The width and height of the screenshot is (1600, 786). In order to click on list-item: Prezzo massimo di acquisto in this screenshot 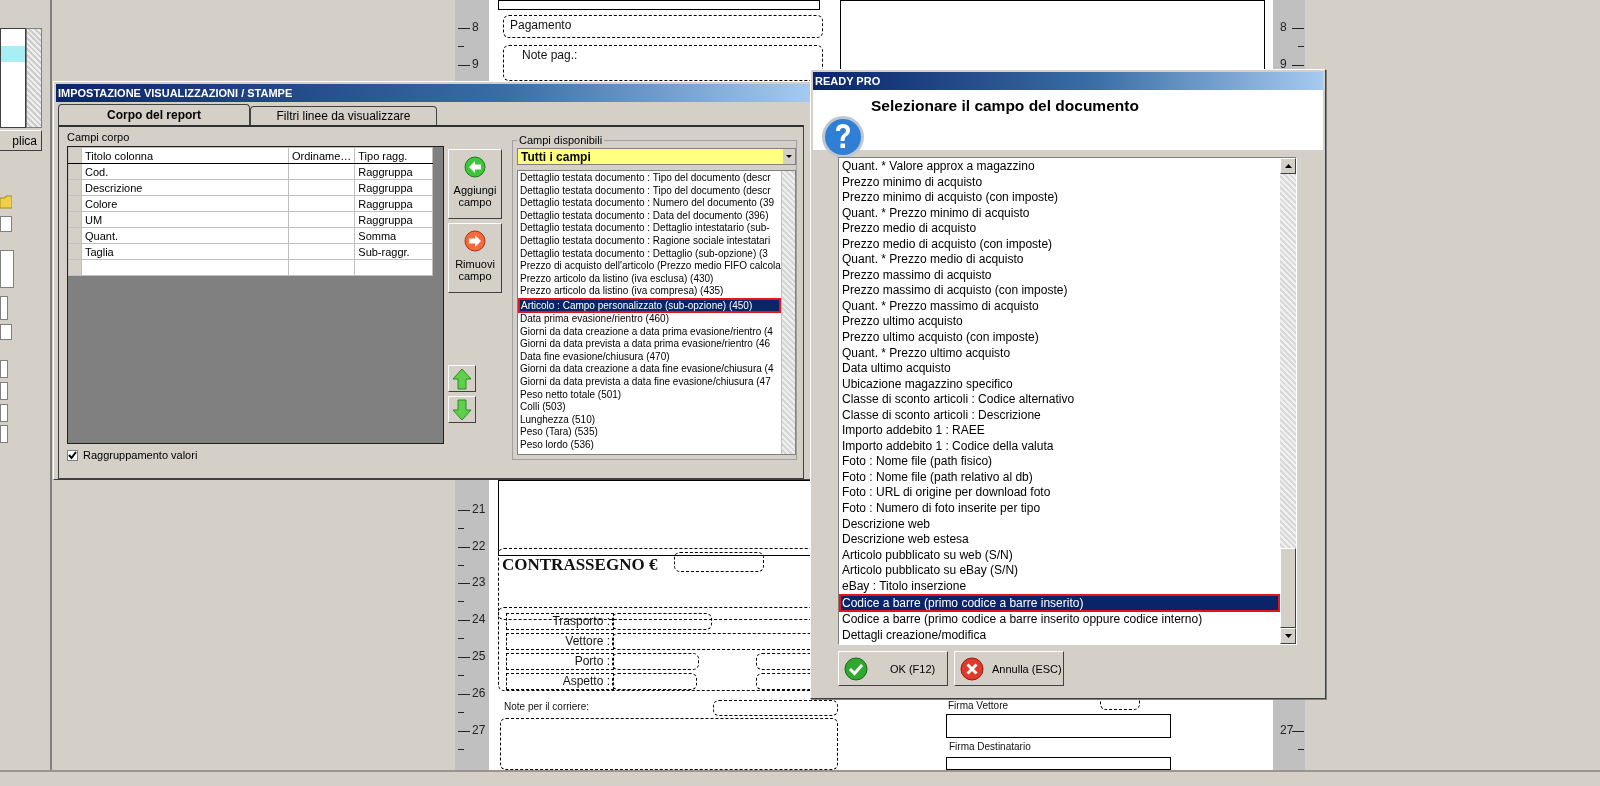, I will do `click(1059, 275)`.